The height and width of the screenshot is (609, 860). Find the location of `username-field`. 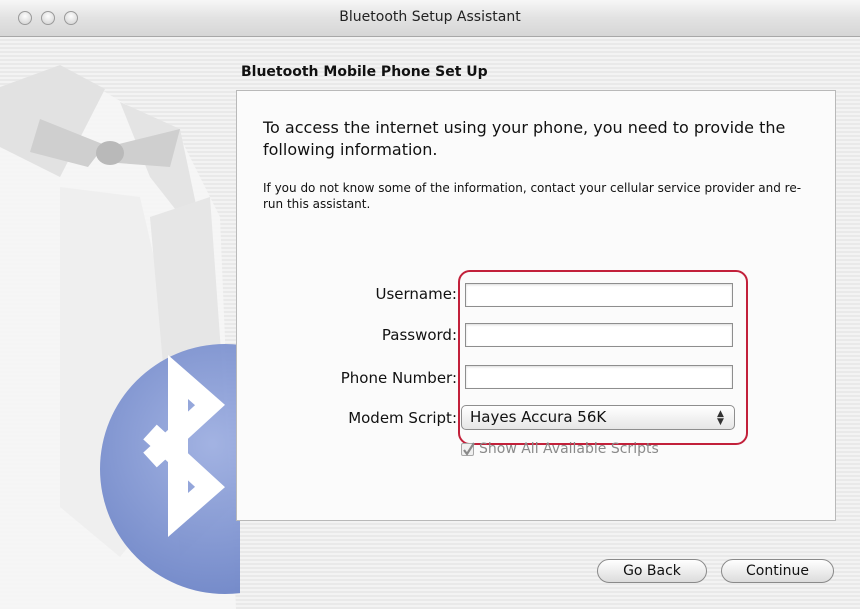

username-field is located at coordinates (599, 295).